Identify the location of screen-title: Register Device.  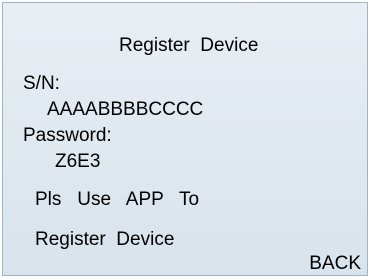
(189, 45).